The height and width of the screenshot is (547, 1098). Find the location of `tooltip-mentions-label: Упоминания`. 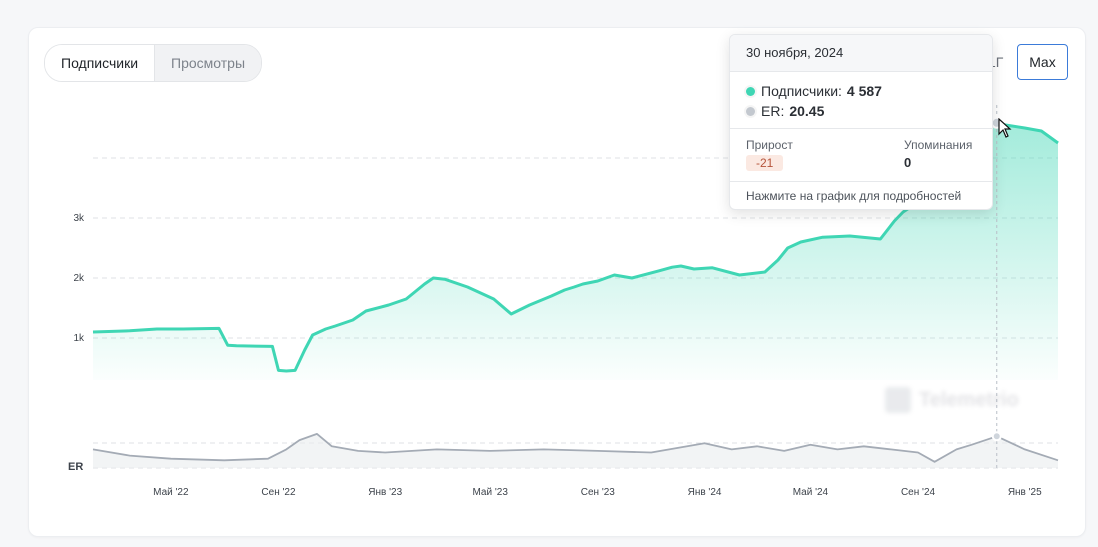

tooltip-mentions-label: Упоминания is located at coordinates (938, 145).